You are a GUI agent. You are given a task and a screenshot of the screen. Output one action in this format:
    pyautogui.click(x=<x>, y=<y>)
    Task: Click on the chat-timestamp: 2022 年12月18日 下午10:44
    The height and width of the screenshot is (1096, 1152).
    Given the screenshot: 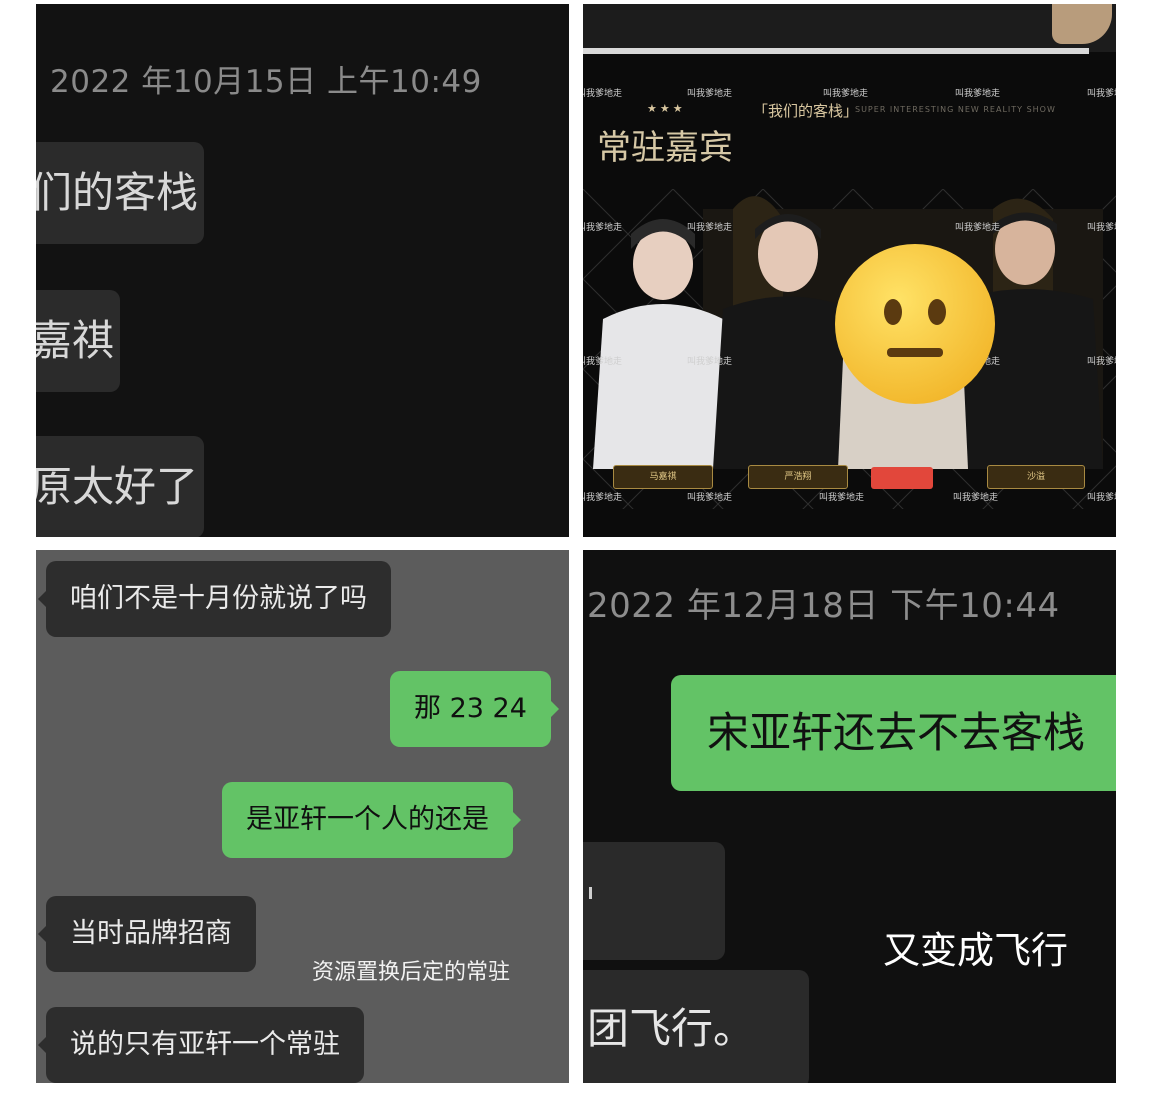 What is the action you would take?
    pyautogui.click(x=823, y=606)
    